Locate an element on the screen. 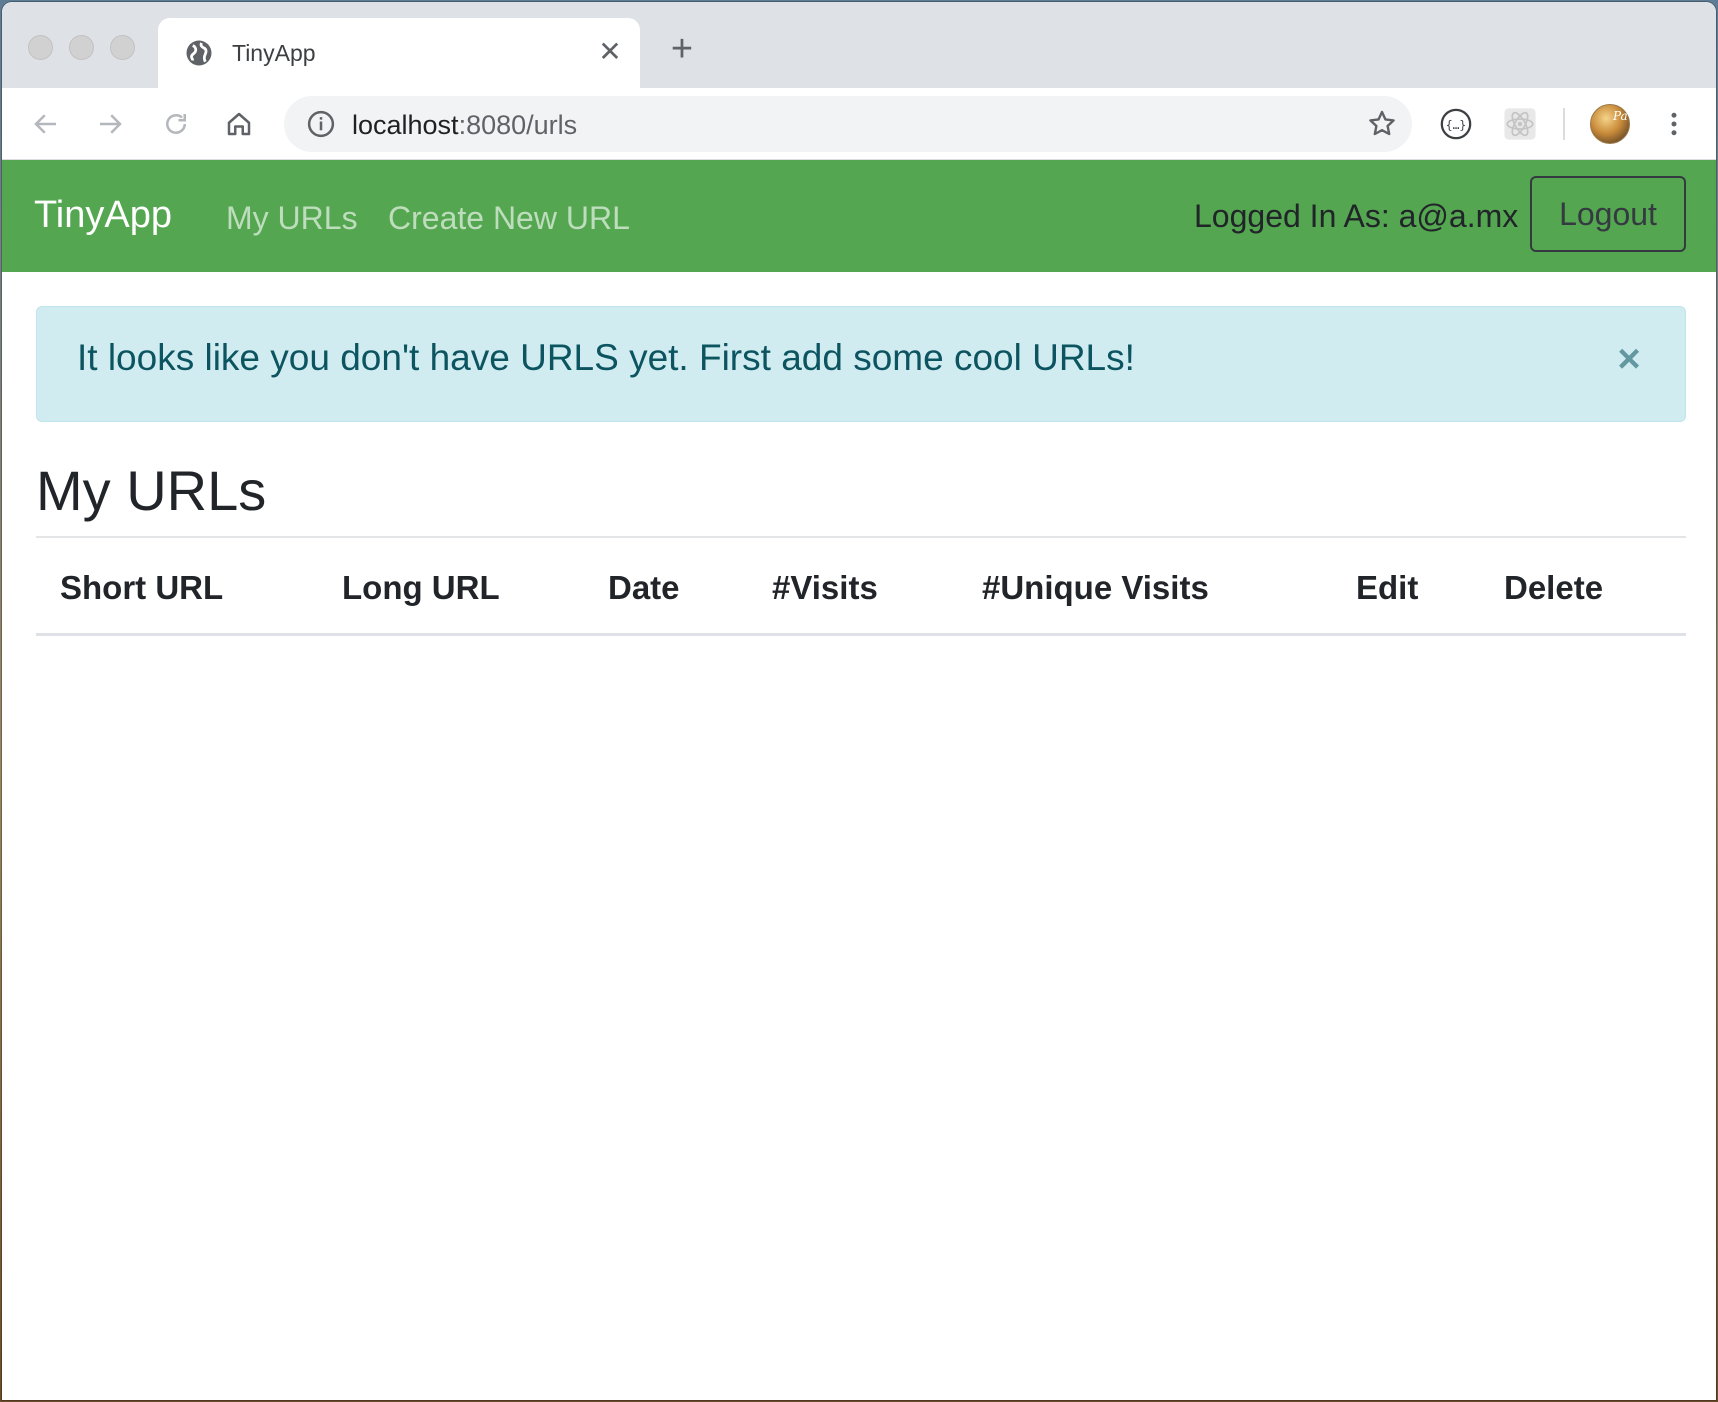 The image size is (1718, 1402). forward-icon is located at coordinates (110, 124).